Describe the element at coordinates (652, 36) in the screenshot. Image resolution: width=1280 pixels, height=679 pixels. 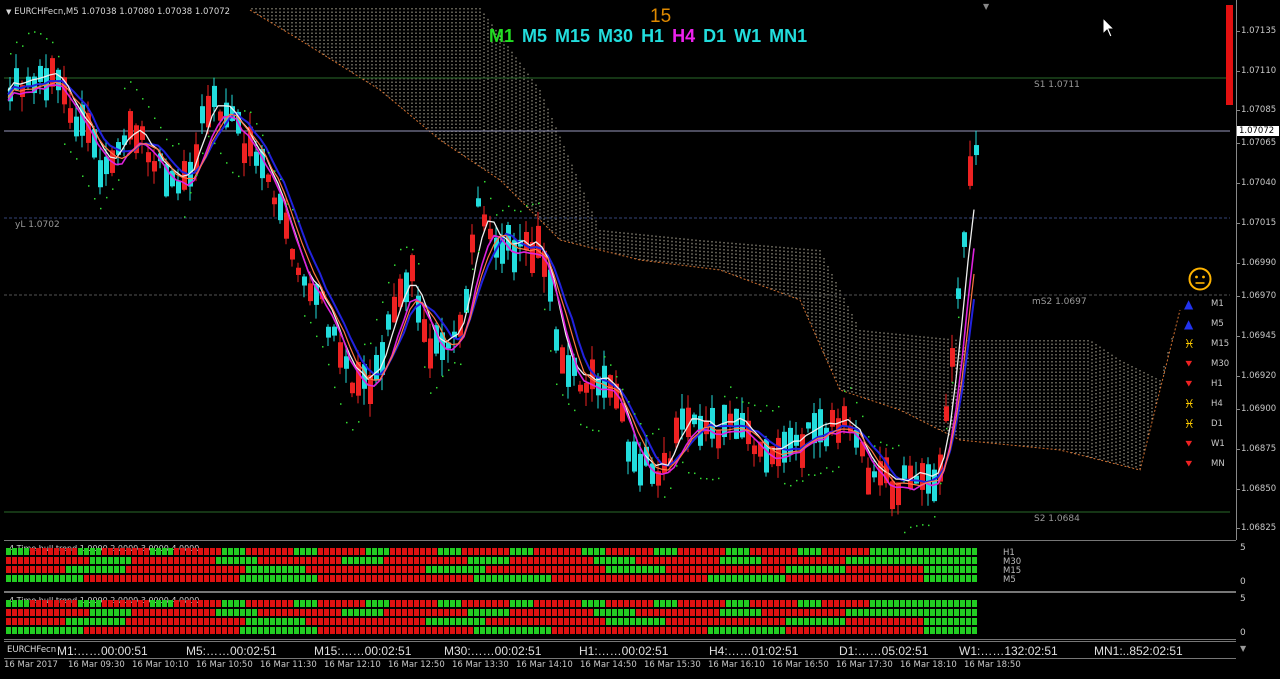
I see `tf-h1: H1` at that location.